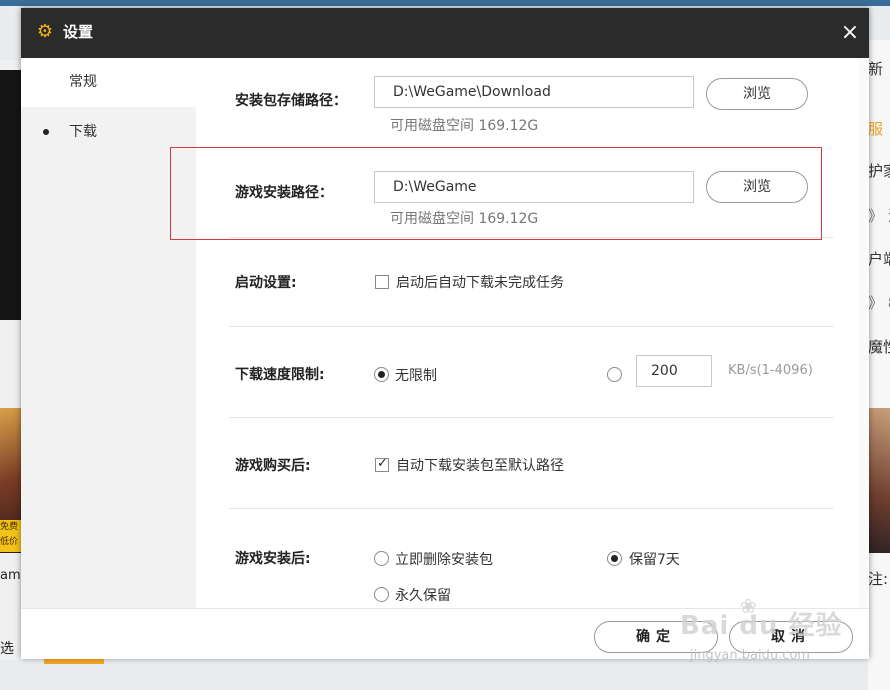 This screenshot has width=890, height=690. What do you see at coordinates (879, 216) in the screenshot?
I see `background-right-item: 》 消` at bounding box center [879, 216].